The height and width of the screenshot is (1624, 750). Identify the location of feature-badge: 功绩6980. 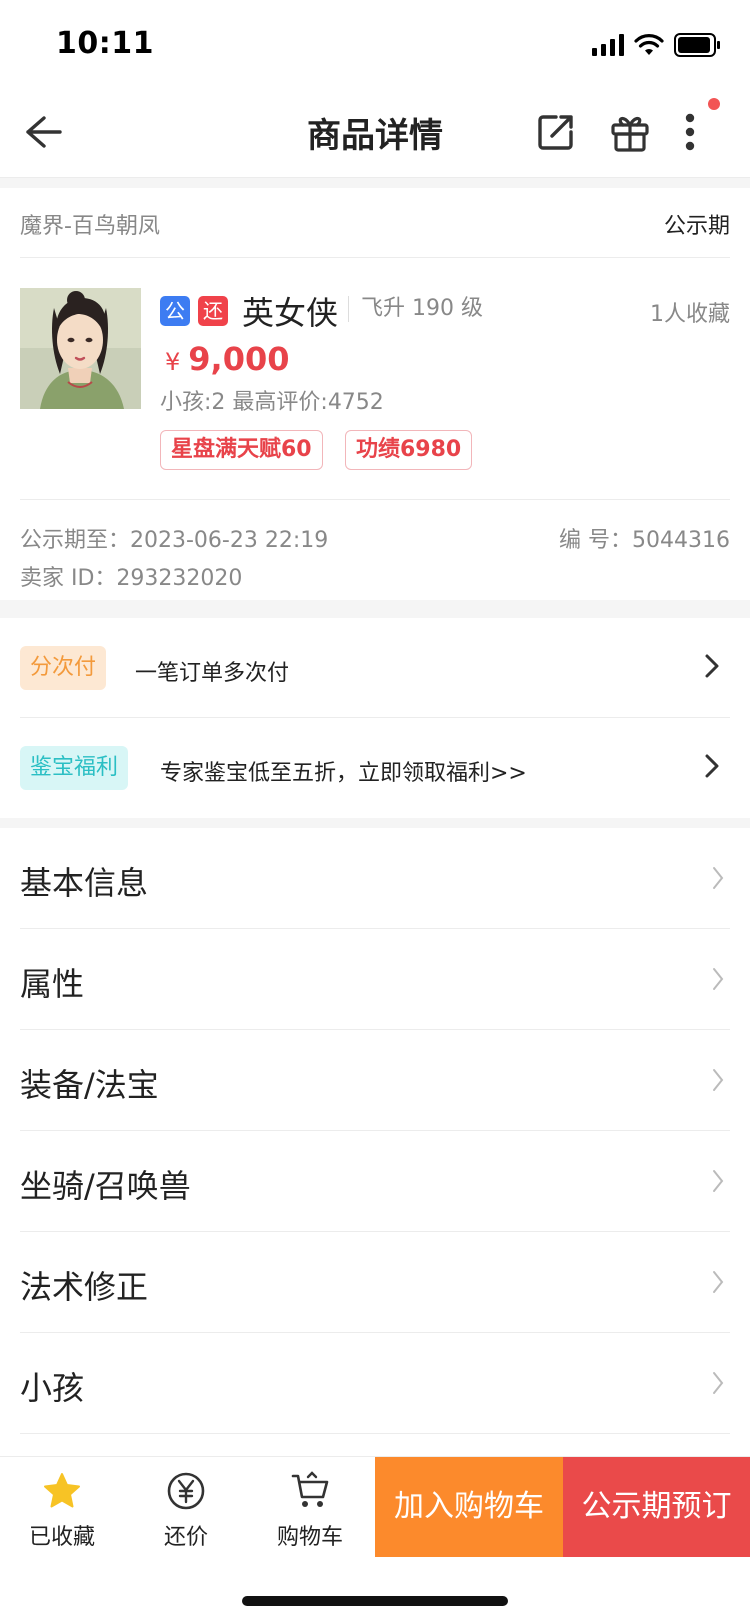
(409, 450).